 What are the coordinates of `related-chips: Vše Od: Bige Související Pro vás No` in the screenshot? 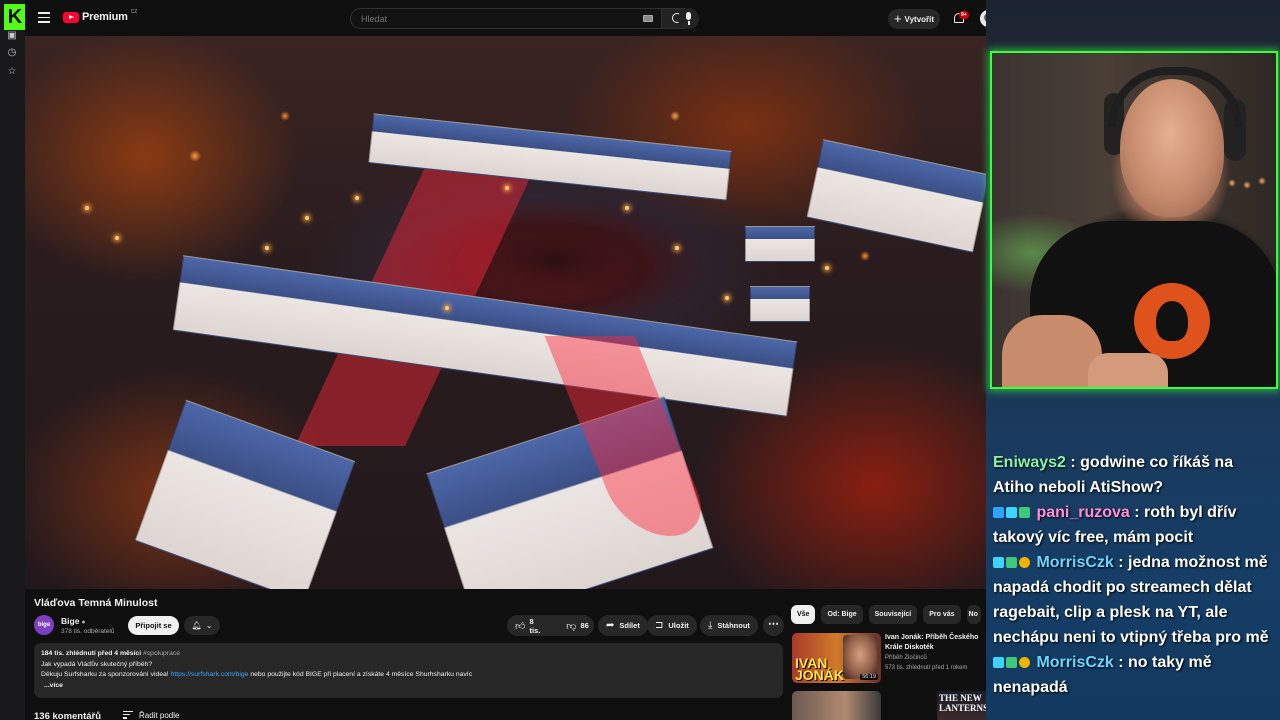 It's located at (886, 614).